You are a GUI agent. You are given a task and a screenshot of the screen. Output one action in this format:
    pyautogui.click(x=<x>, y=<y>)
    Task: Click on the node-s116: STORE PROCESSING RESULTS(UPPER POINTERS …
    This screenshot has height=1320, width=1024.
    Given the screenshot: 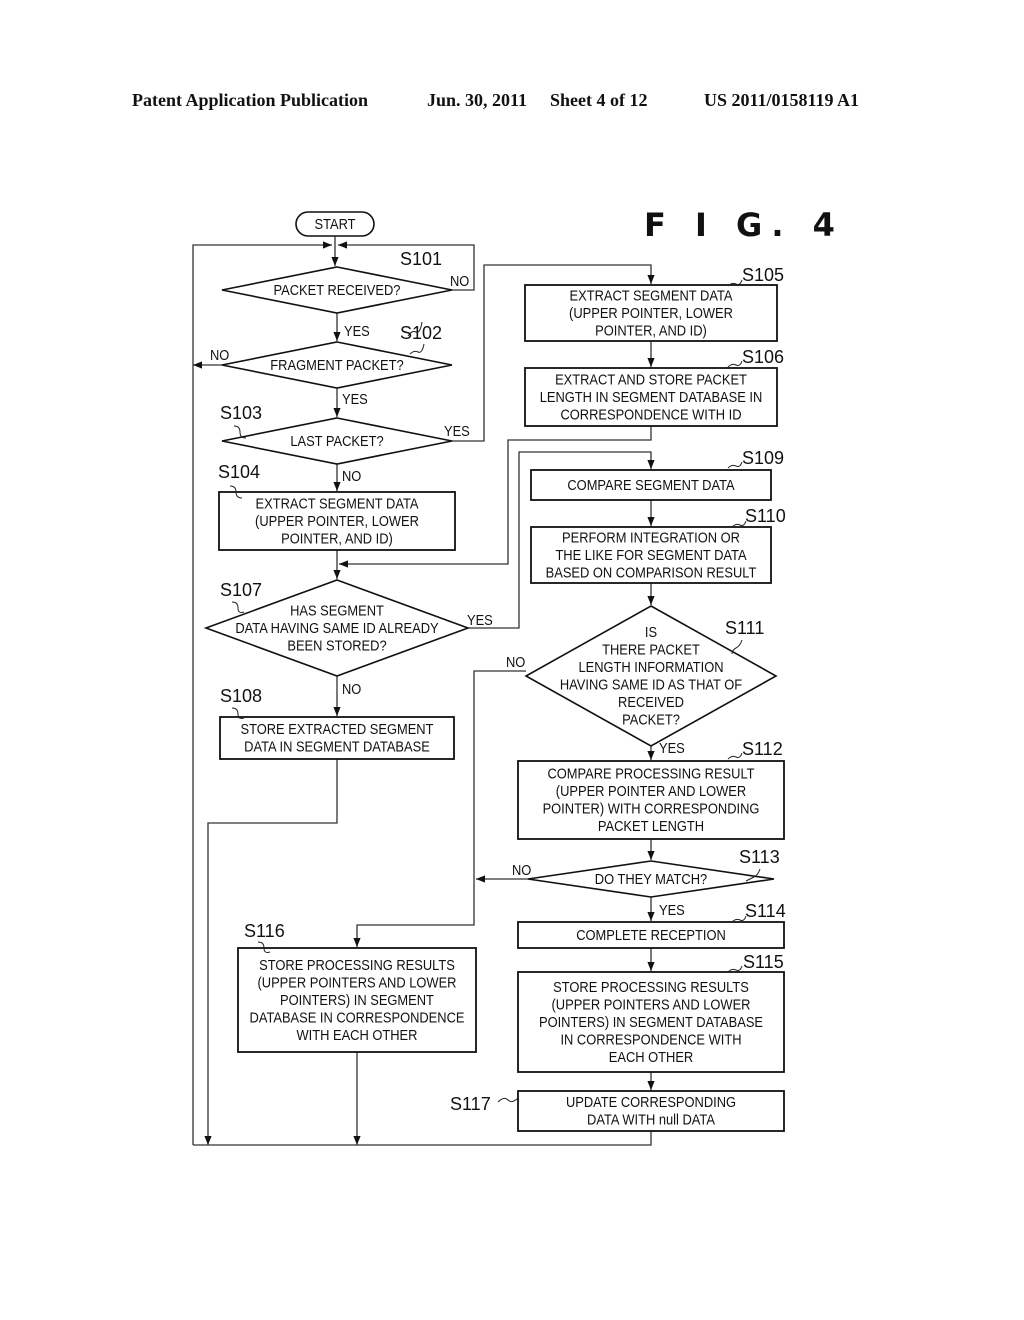 What is the action you would take?
    pyautogui.click(x=357, y=1000)
    